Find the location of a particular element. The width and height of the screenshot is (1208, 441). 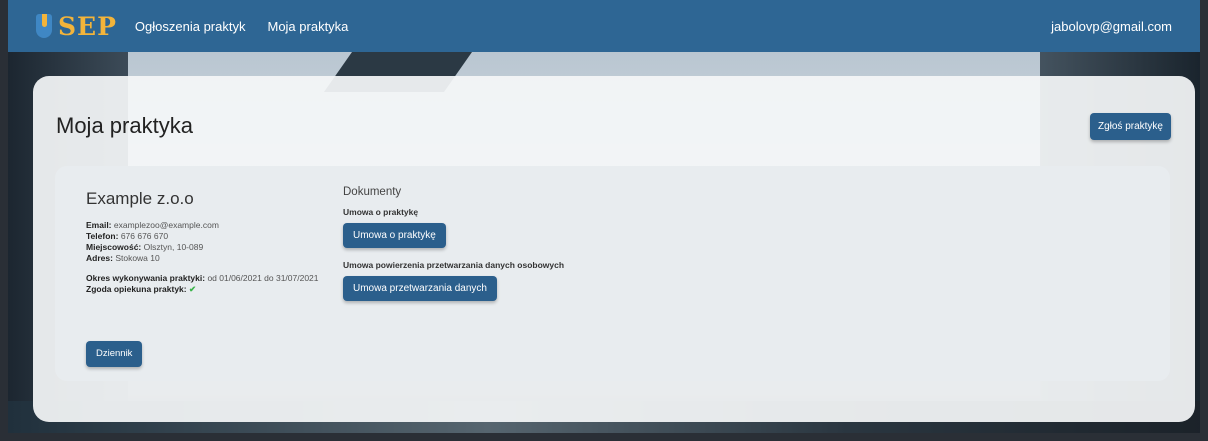

diary-button: Dziennik is located at coordinates (114, 354).